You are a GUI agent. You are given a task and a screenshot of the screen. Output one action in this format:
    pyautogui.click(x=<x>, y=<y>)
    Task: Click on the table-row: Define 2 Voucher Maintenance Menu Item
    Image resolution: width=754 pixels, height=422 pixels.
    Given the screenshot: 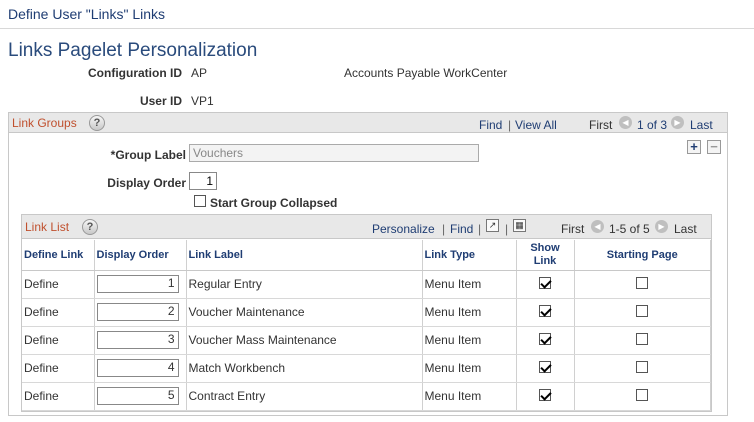 What is the action you would take?
    pyautogui.click(x=366, y=312)
    